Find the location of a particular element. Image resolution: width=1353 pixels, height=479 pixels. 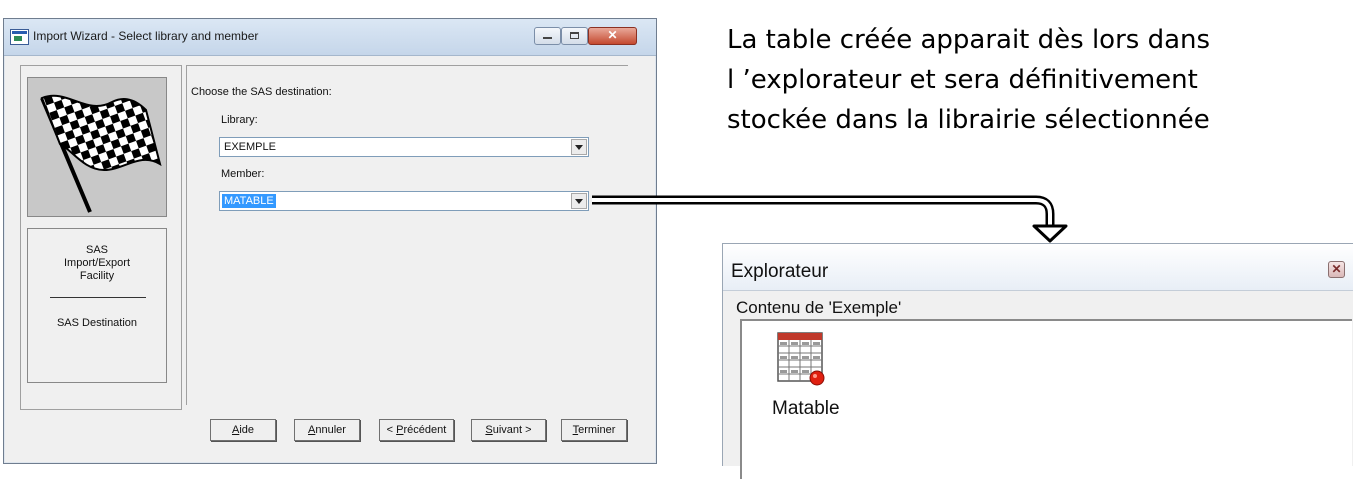

explorer-location-label: Contenu de 'Exemple' is located at coordinates (819, 307).